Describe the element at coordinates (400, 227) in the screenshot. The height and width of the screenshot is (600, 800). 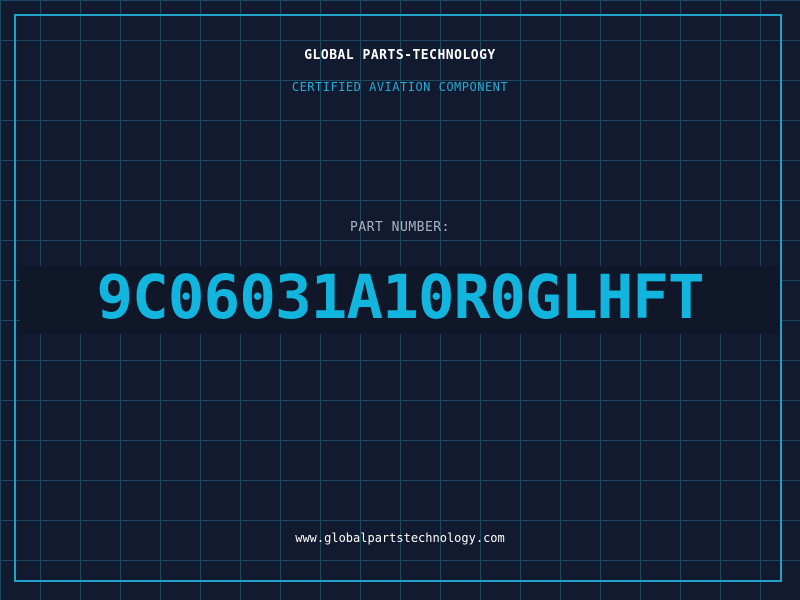
I see `part-number-label: PART NUMBER:` at that location.